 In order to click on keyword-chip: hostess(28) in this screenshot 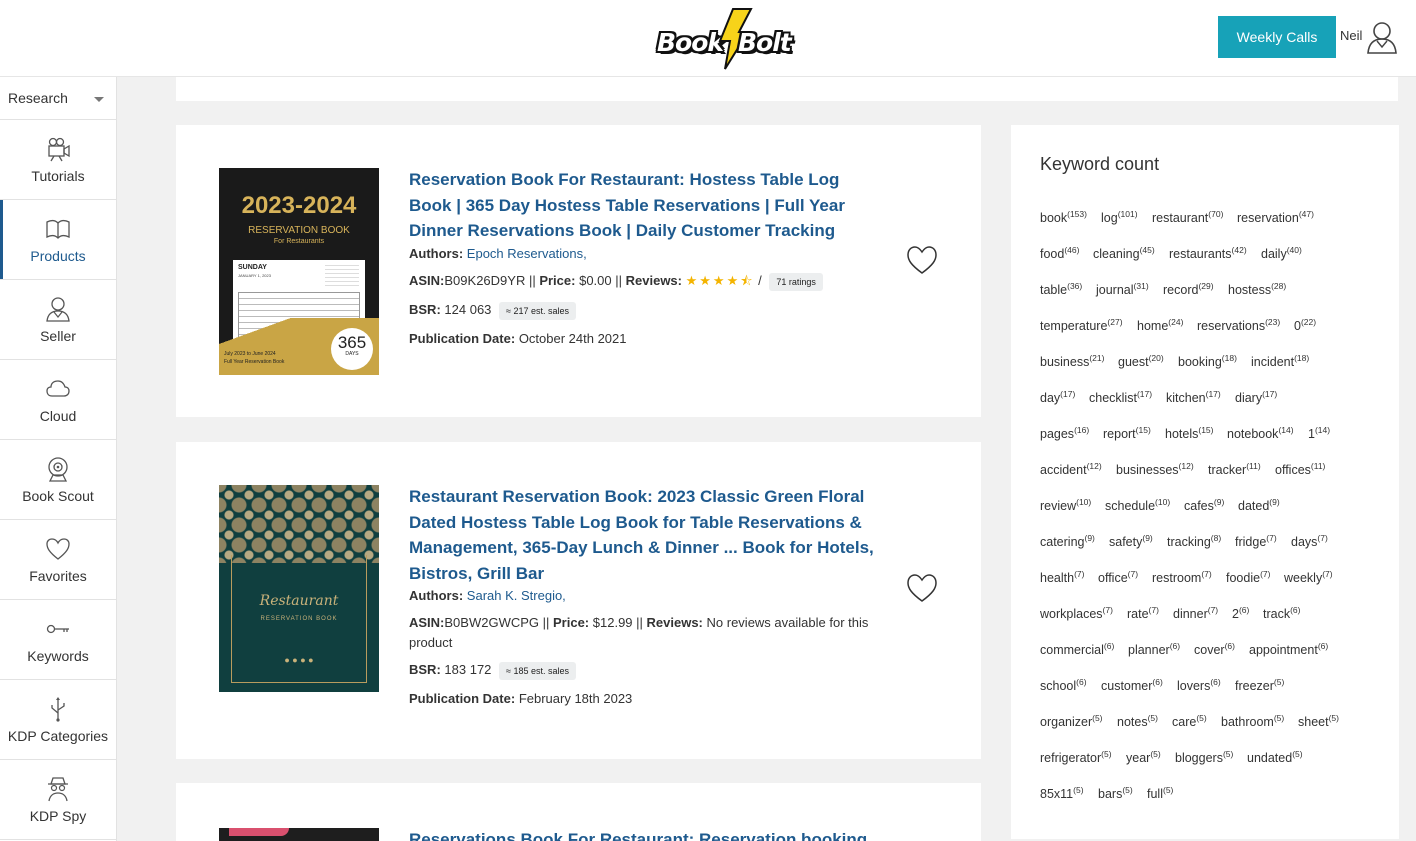, I will do `click(1257, 289)`.